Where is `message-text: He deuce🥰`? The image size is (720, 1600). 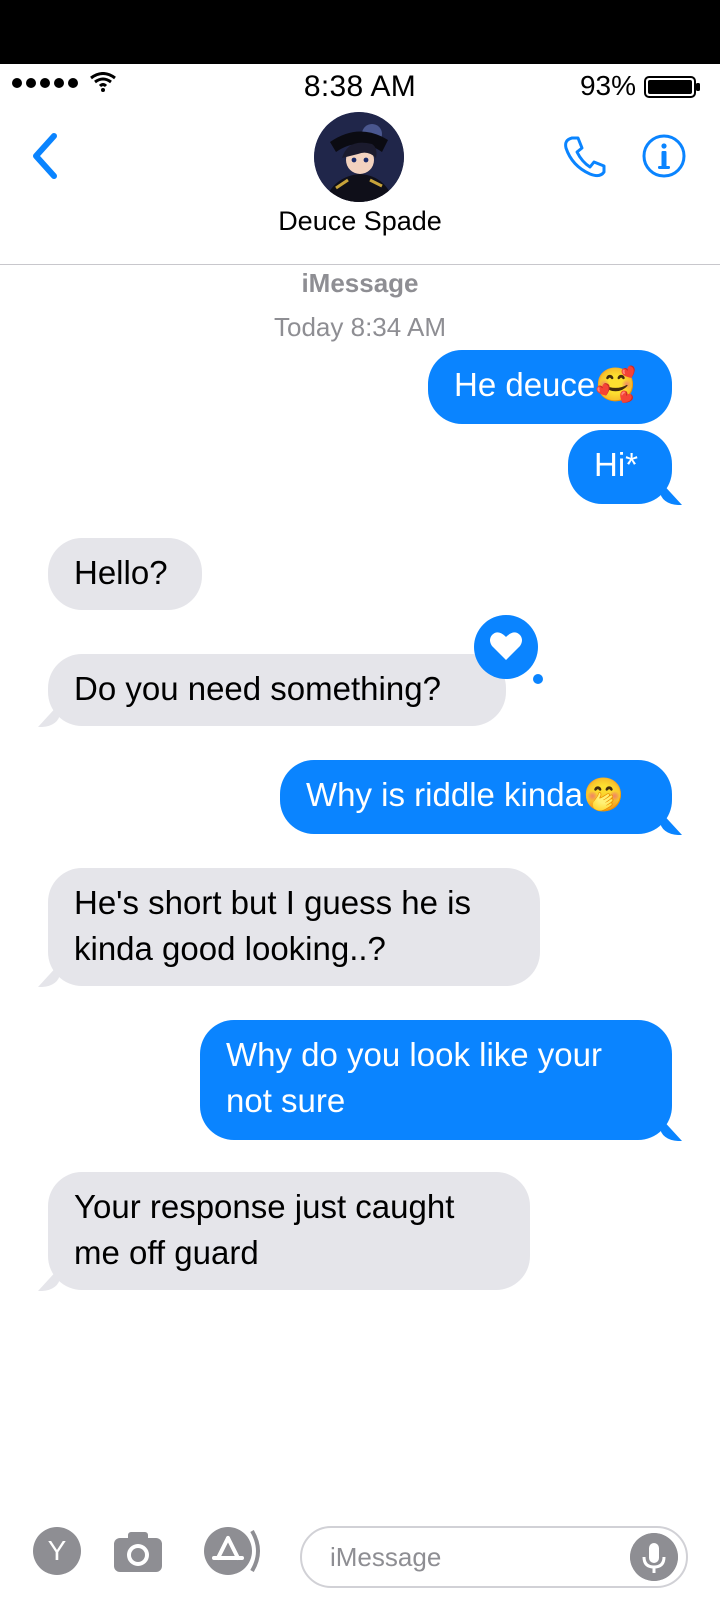 message-text: He deuce🥰 is located at coordinates (545, 384).